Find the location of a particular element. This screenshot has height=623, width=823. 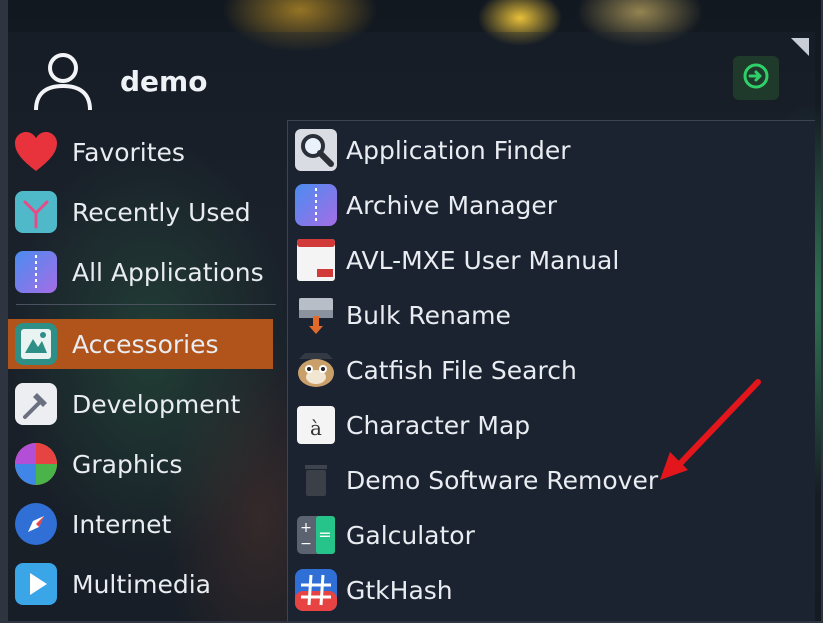

app-label: Bulk Rename is located at coordinates (428, 315).